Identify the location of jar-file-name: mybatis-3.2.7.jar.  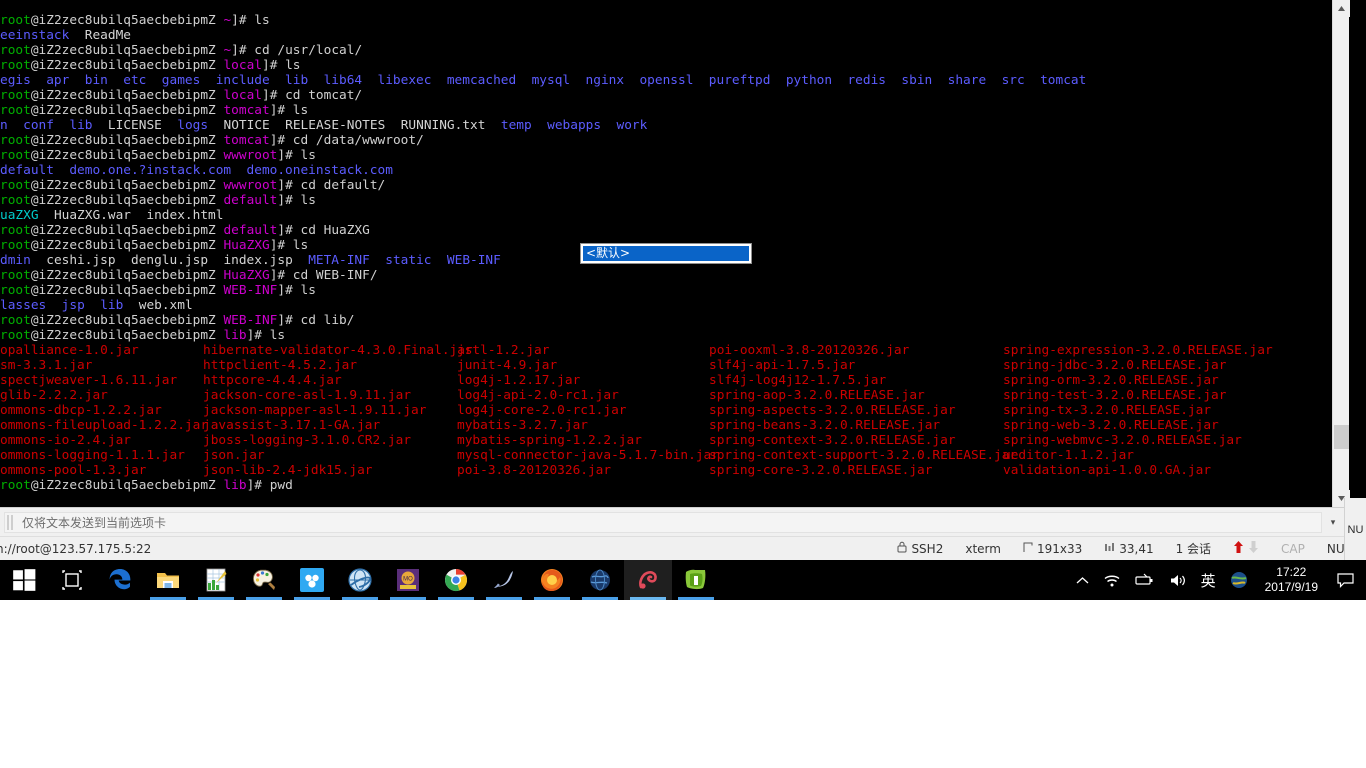
(522, 425).